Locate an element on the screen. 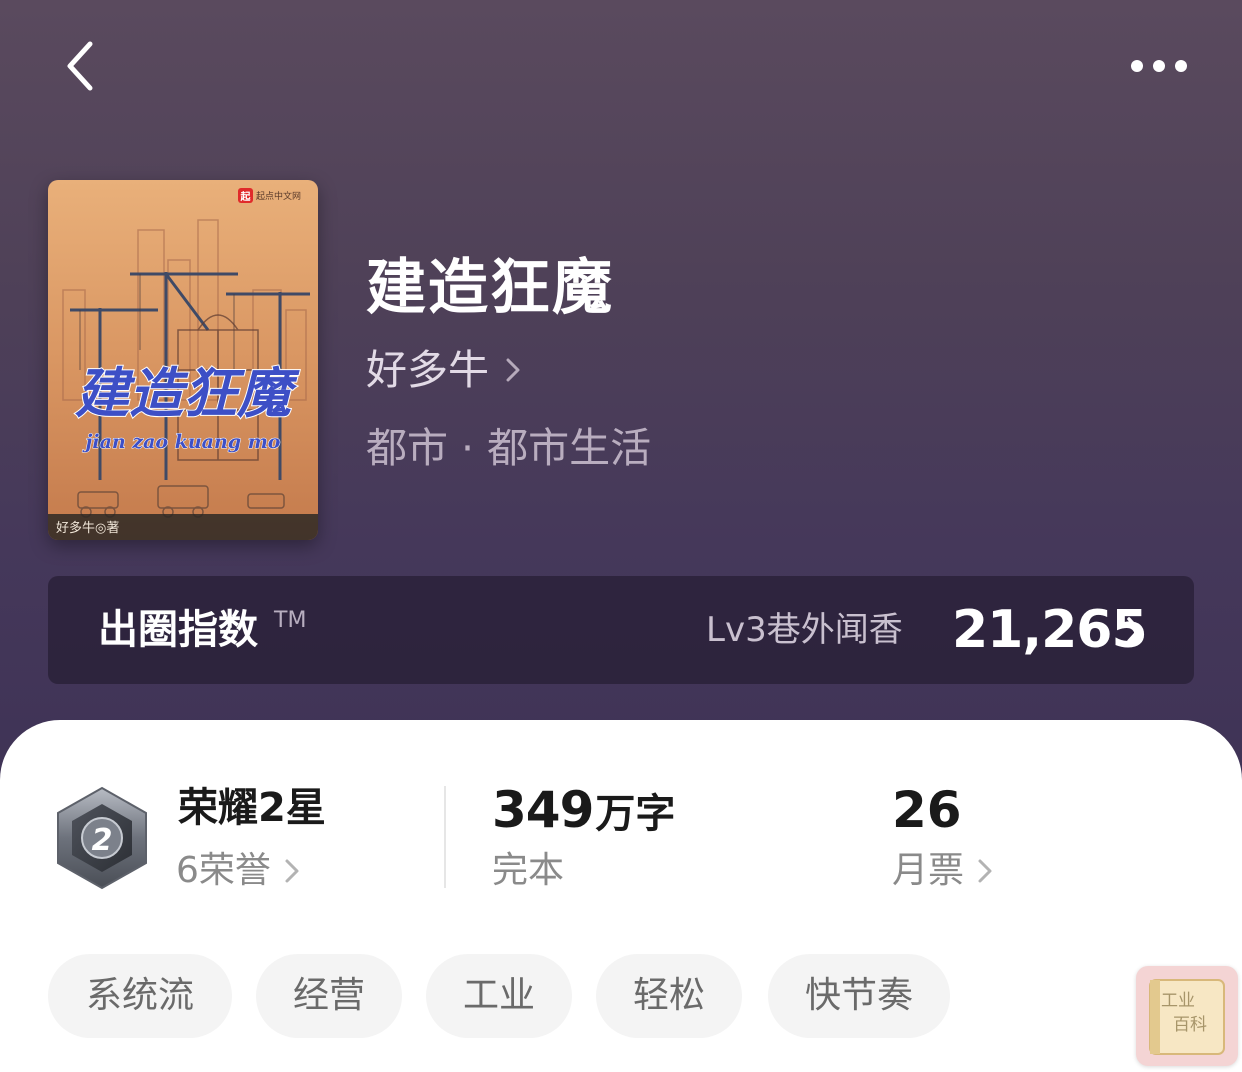 Image resolution: width=1242 pixels, height=1072 pixels. book-cover: 起 起点中文网 建造狂魔 jian zao kuang mo 好多牛◎著 is located at coordinates (183, 360).